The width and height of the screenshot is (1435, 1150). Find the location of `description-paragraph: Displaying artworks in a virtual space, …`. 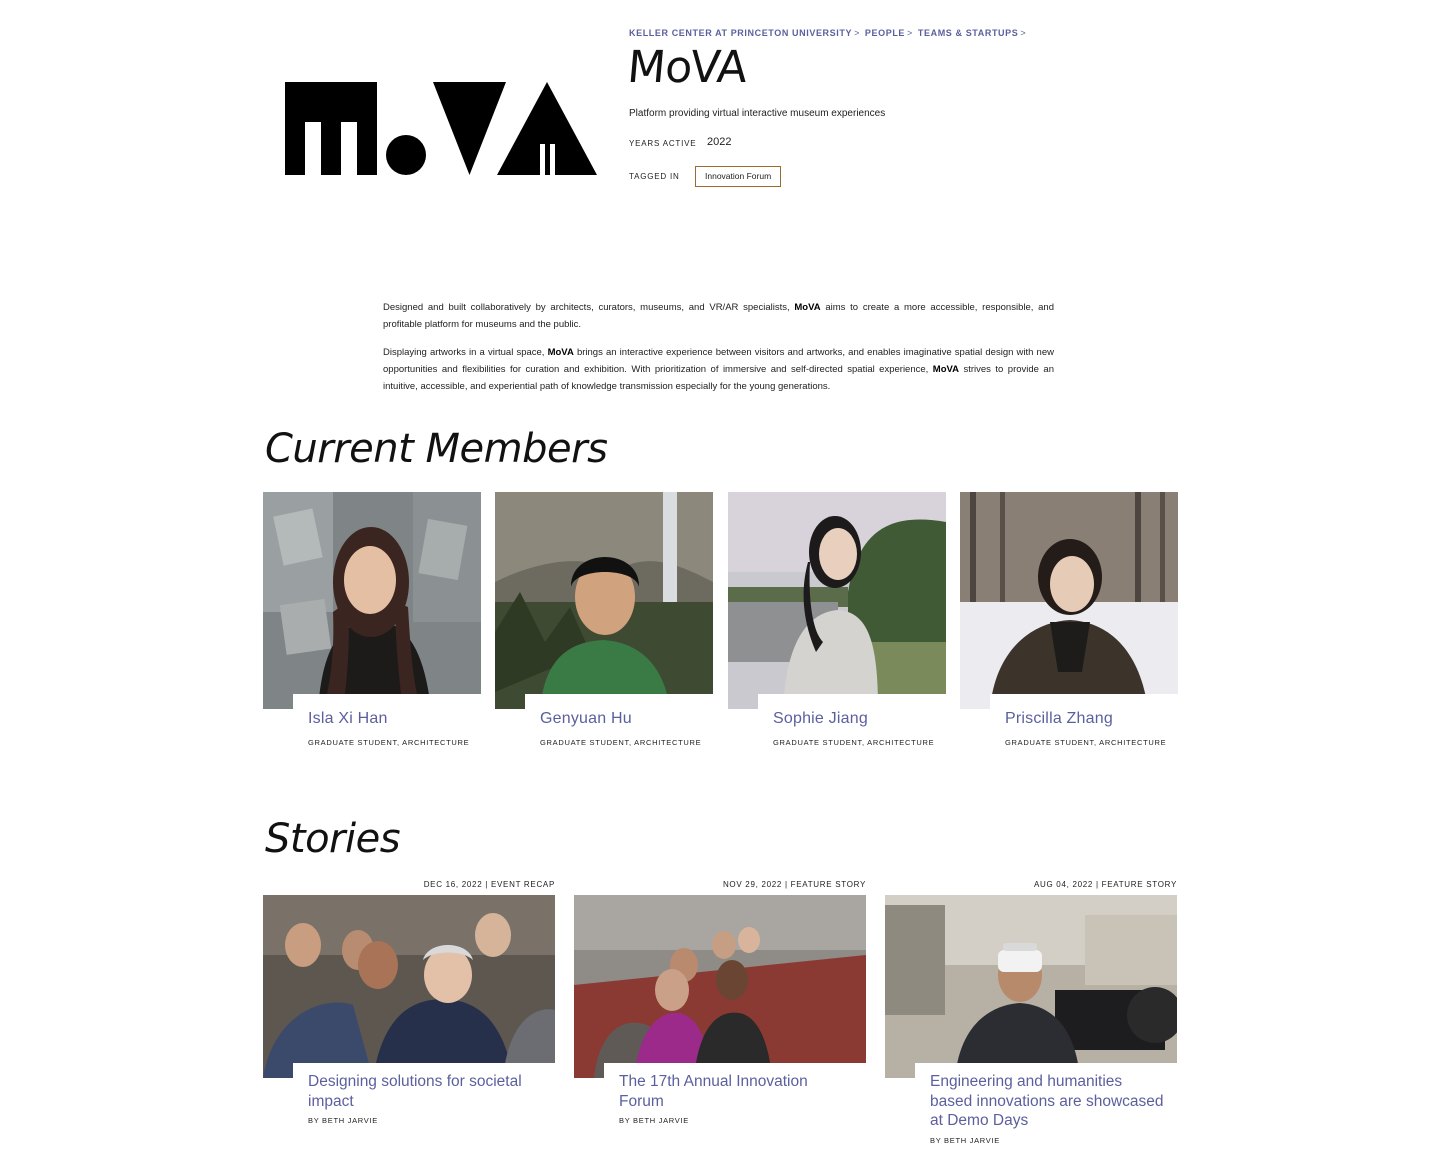

description-paragraph: Displaying artworks in a virtual space, … is located at coordinates (718, 369).